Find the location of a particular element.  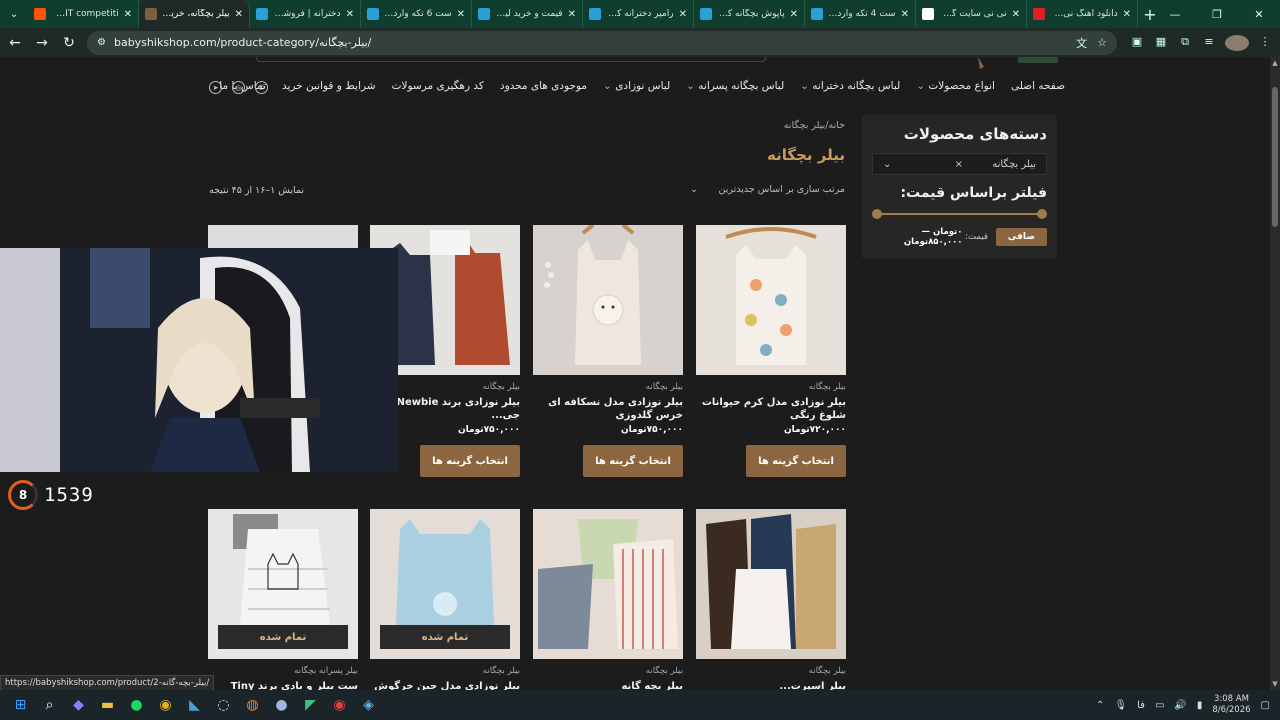

scroll-up-icon: ▲ is located at coordinates (1275, 63).